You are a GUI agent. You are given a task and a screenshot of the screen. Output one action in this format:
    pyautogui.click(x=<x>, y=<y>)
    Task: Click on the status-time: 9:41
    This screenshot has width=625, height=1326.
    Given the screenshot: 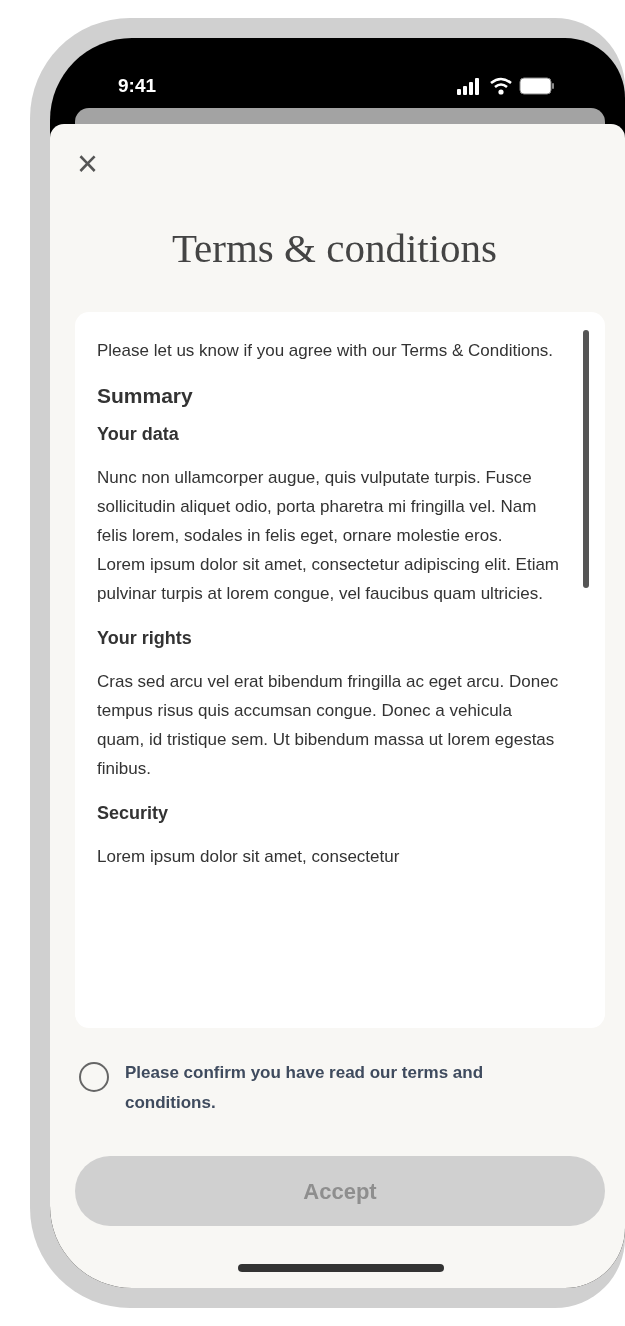 What is the action you would take?
    pyautogui.click(x=137, y=85)
    